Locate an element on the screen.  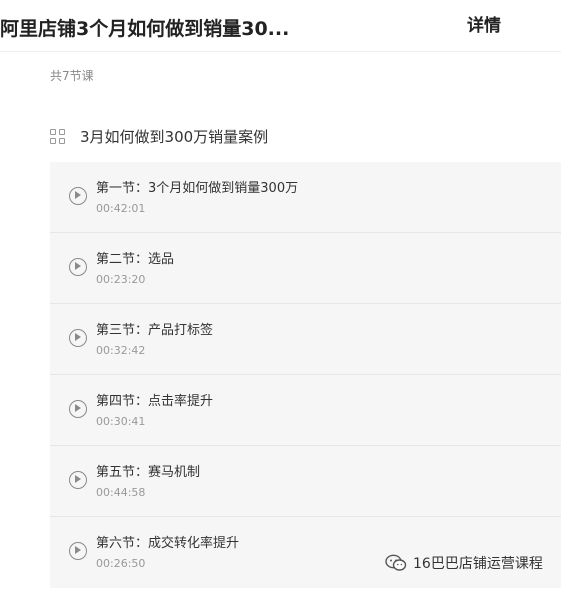
lesson-title: 第三节：产品打标签 is located at coordinates (155, 330).